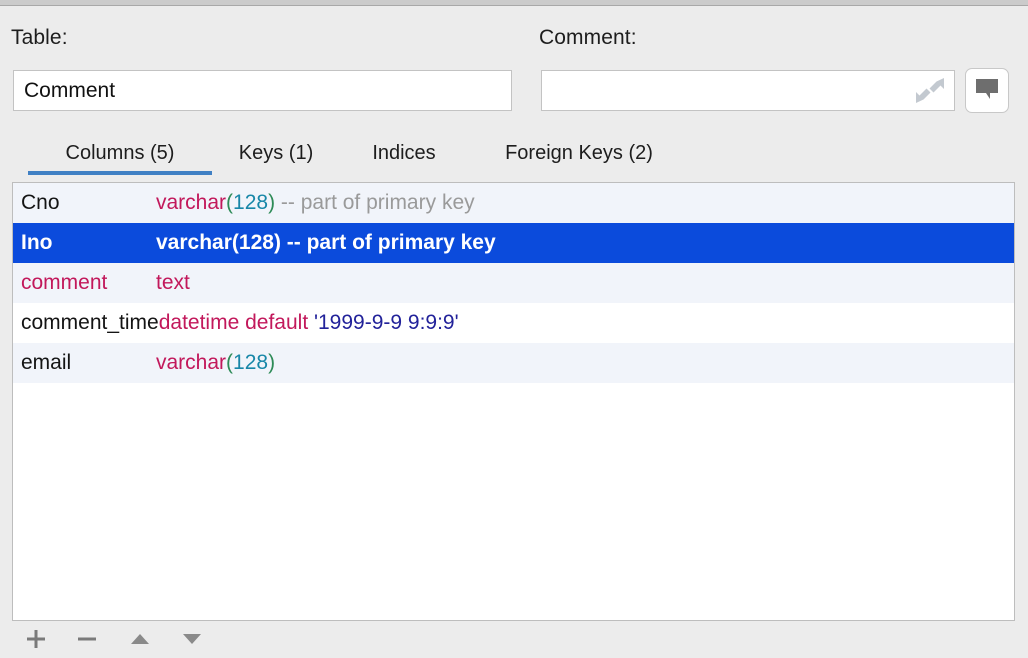  I want to click on column-definition: text, so click(173, 282).